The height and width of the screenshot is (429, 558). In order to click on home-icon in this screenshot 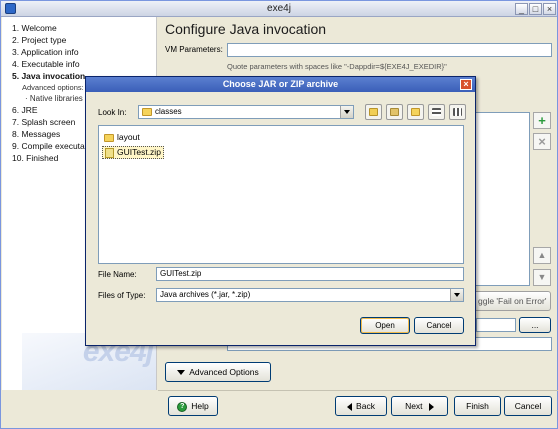, I will do `click(394, 112)`.